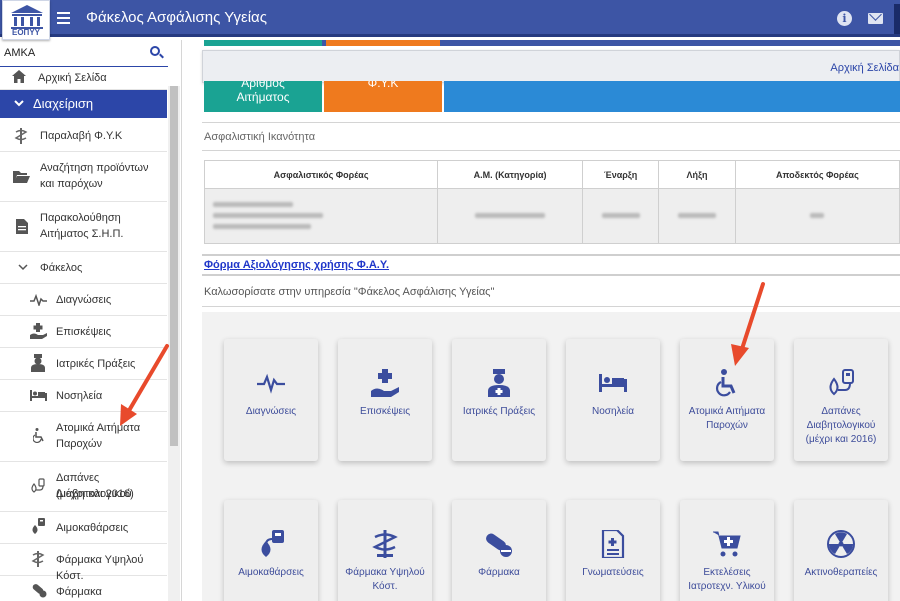 This screenshot has height=601, width=900. What do you see at coordinates (385, 411) in the screenshot?
I see `tile-label: Επισκέψεις` at bounding box center [385, 411].